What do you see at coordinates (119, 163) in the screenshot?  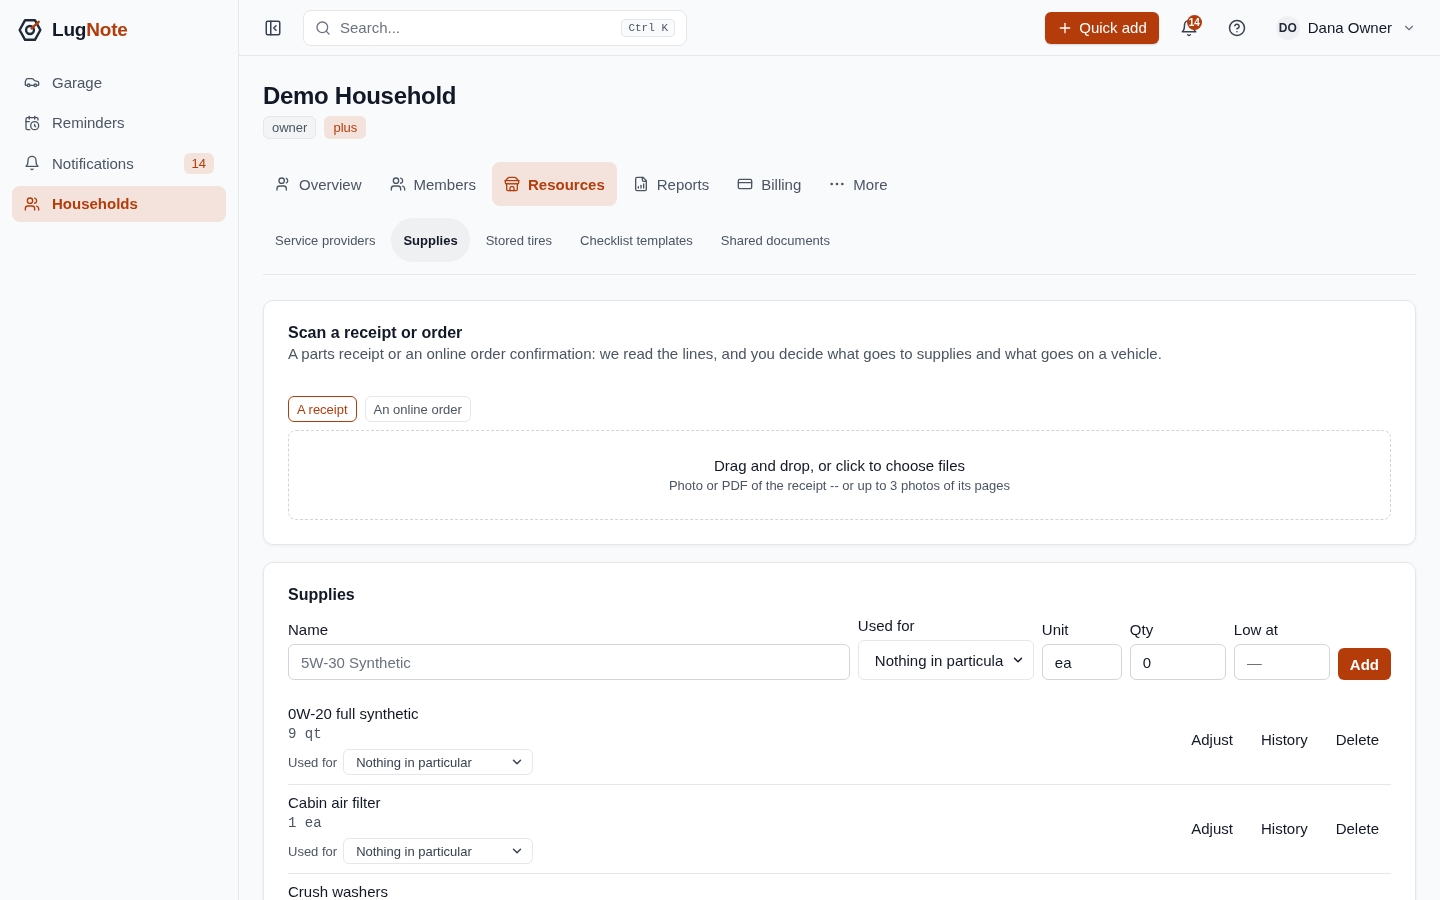 I see `sidebar-item: Notifications 14` at bounding box center [119, 163].